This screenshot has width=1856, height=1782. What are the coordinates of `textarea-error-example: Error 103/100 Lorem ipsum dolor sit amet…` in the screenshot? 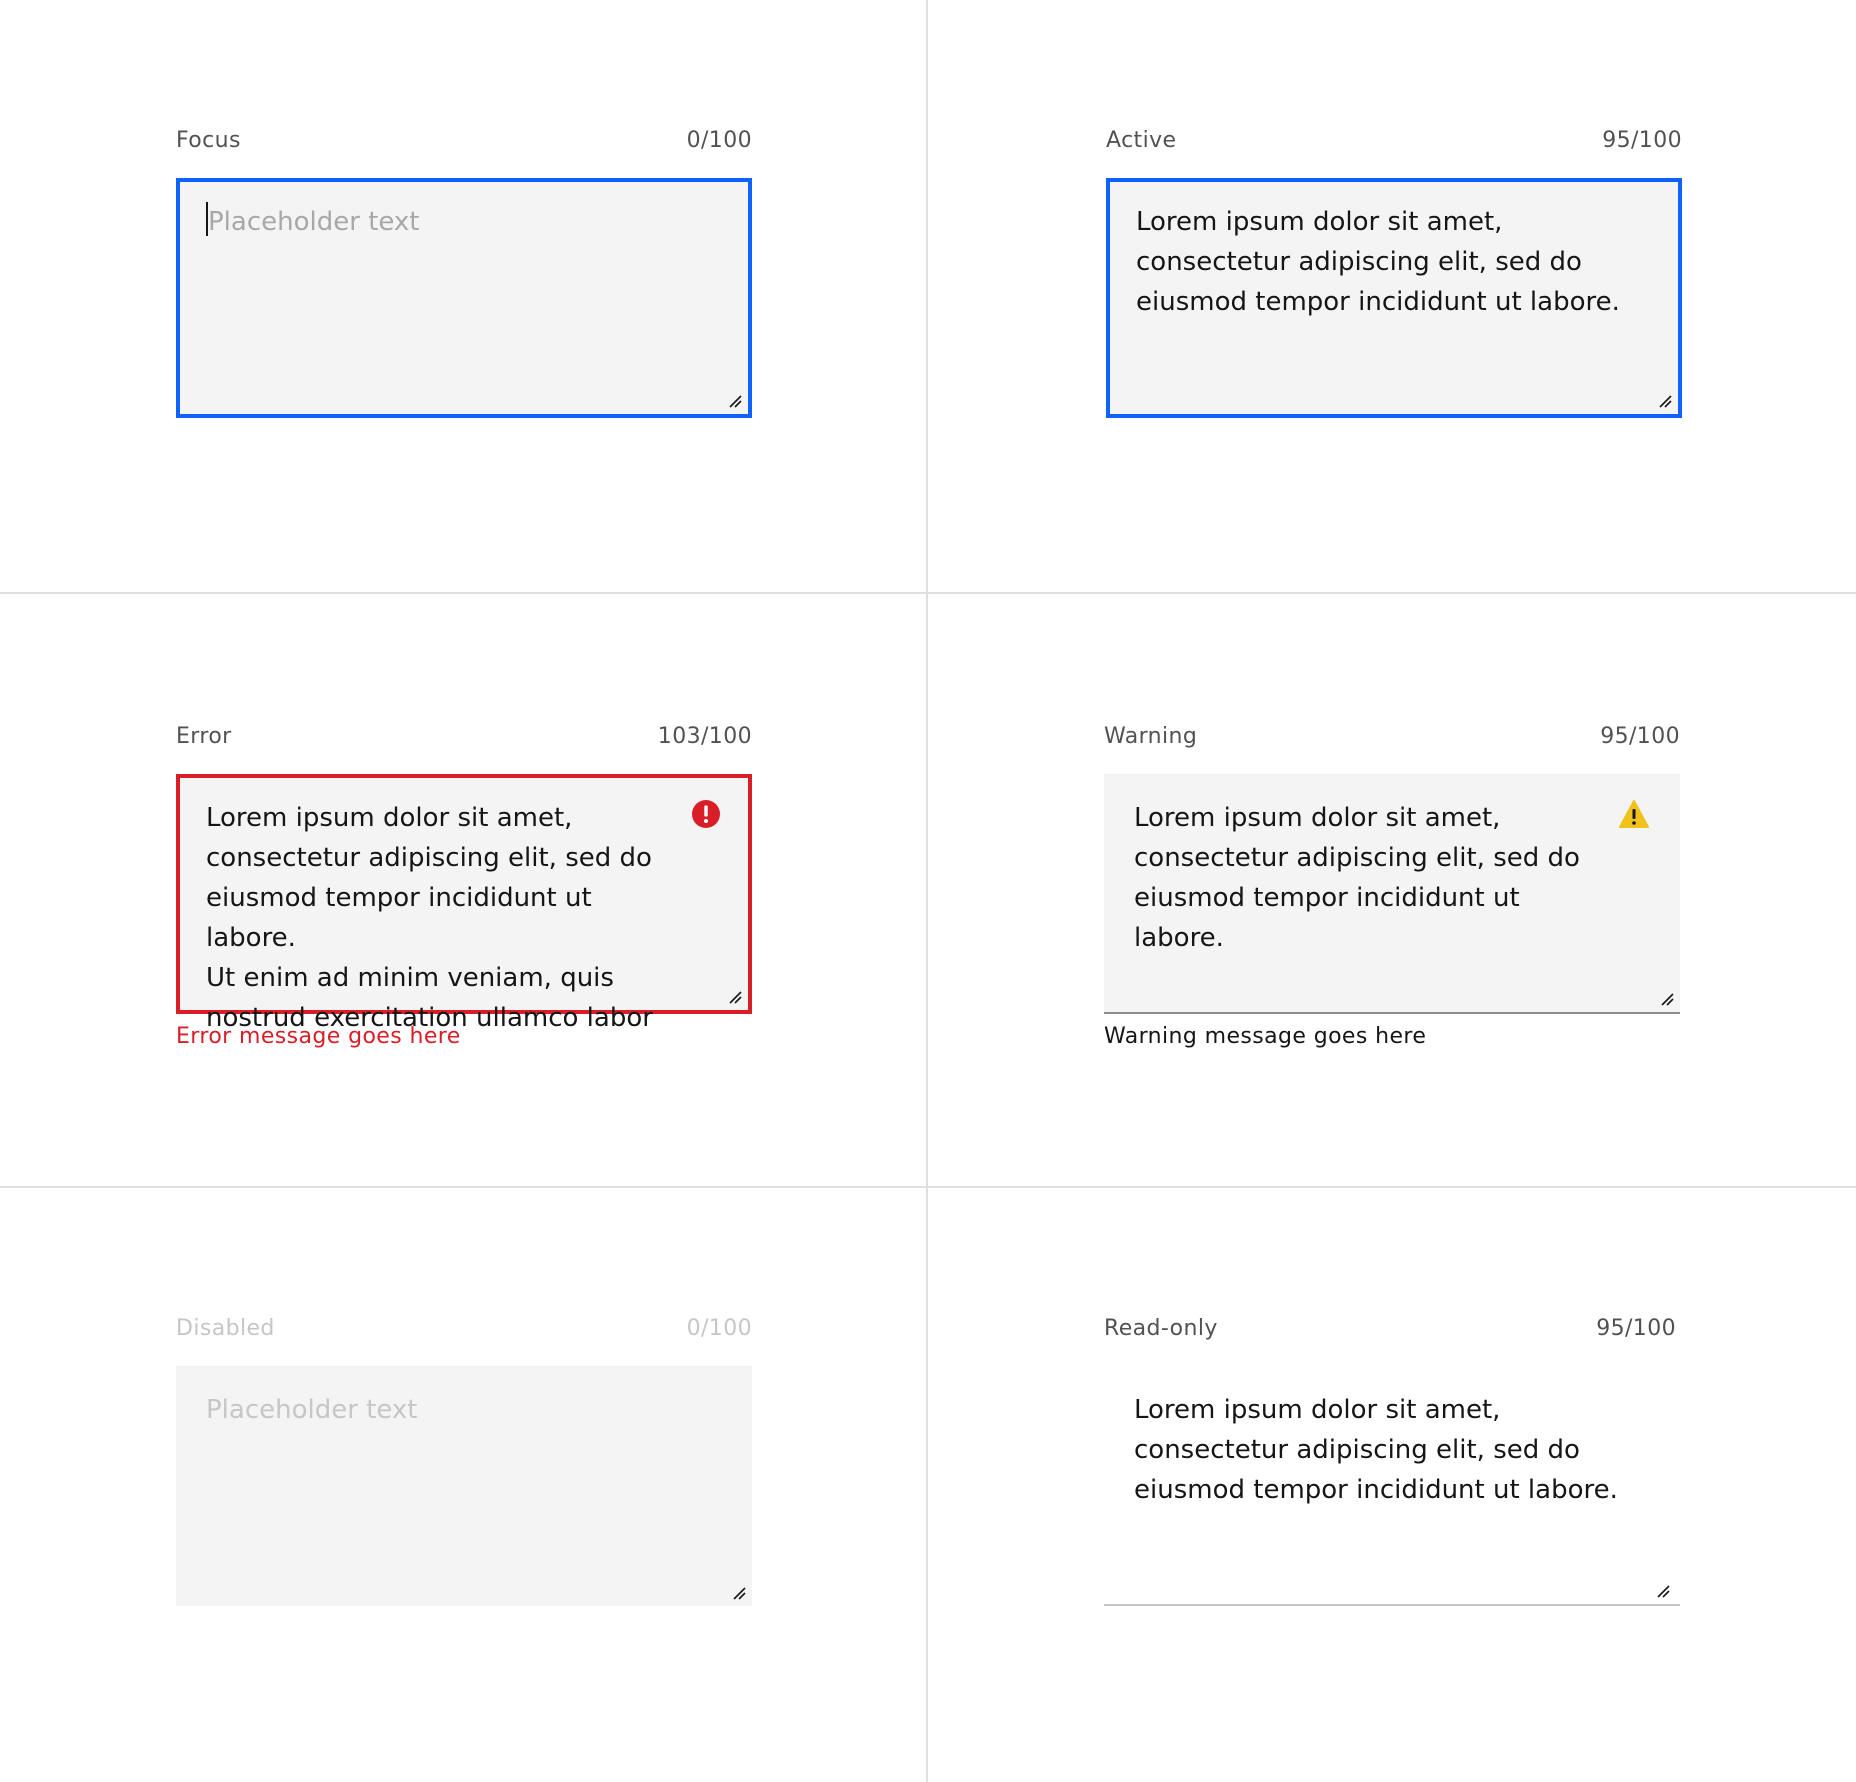 It's located at (464, 886).